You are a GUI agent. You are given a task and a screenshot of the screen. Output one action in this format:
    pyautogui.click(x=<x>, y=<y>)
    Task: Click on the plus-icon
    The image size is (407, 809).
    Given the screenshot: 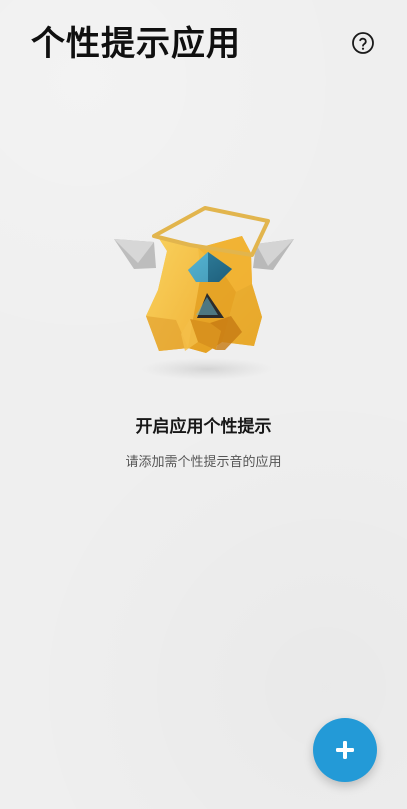 What is the action you would take?
    pyautogui.click(x=345, y=750)
    